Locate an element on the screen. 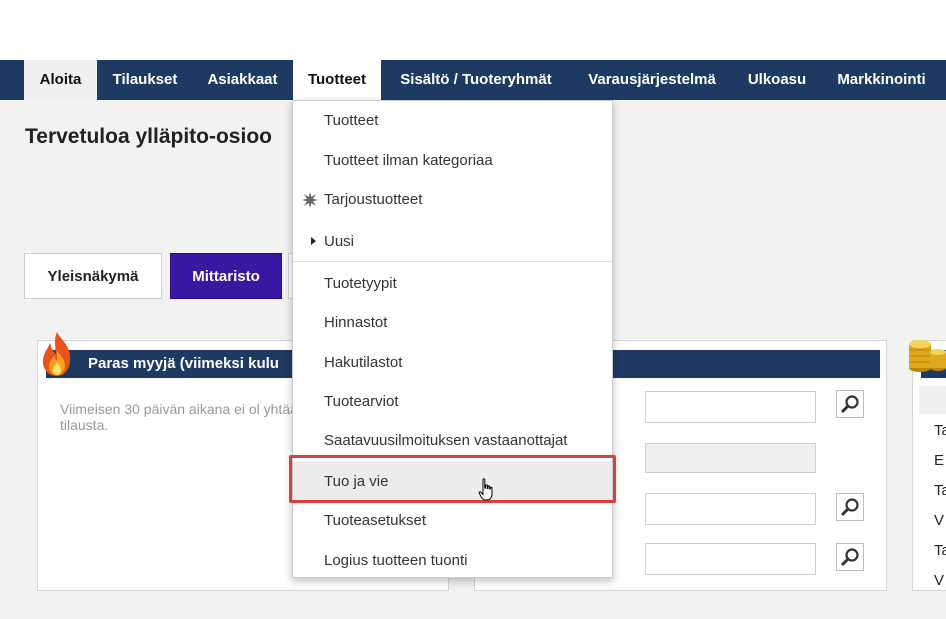 This screenshot has height=619, width=946. menu-item-tuotearviot: Tuotearviot is located at coordinates (452, 402).